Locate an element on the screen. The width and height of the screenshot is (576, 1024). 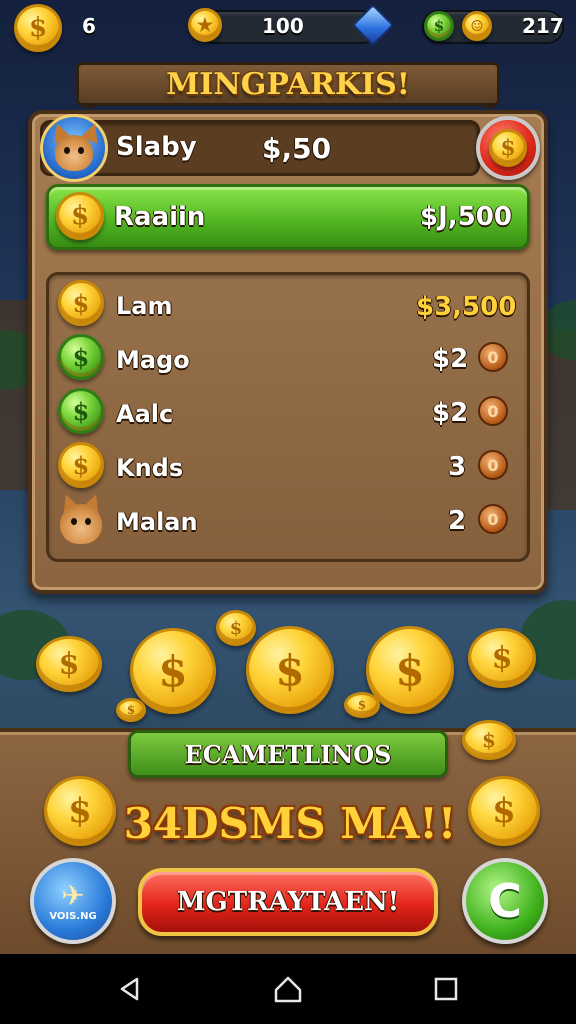
highlight-name: Raaiin is located at coordinates (160, 217).